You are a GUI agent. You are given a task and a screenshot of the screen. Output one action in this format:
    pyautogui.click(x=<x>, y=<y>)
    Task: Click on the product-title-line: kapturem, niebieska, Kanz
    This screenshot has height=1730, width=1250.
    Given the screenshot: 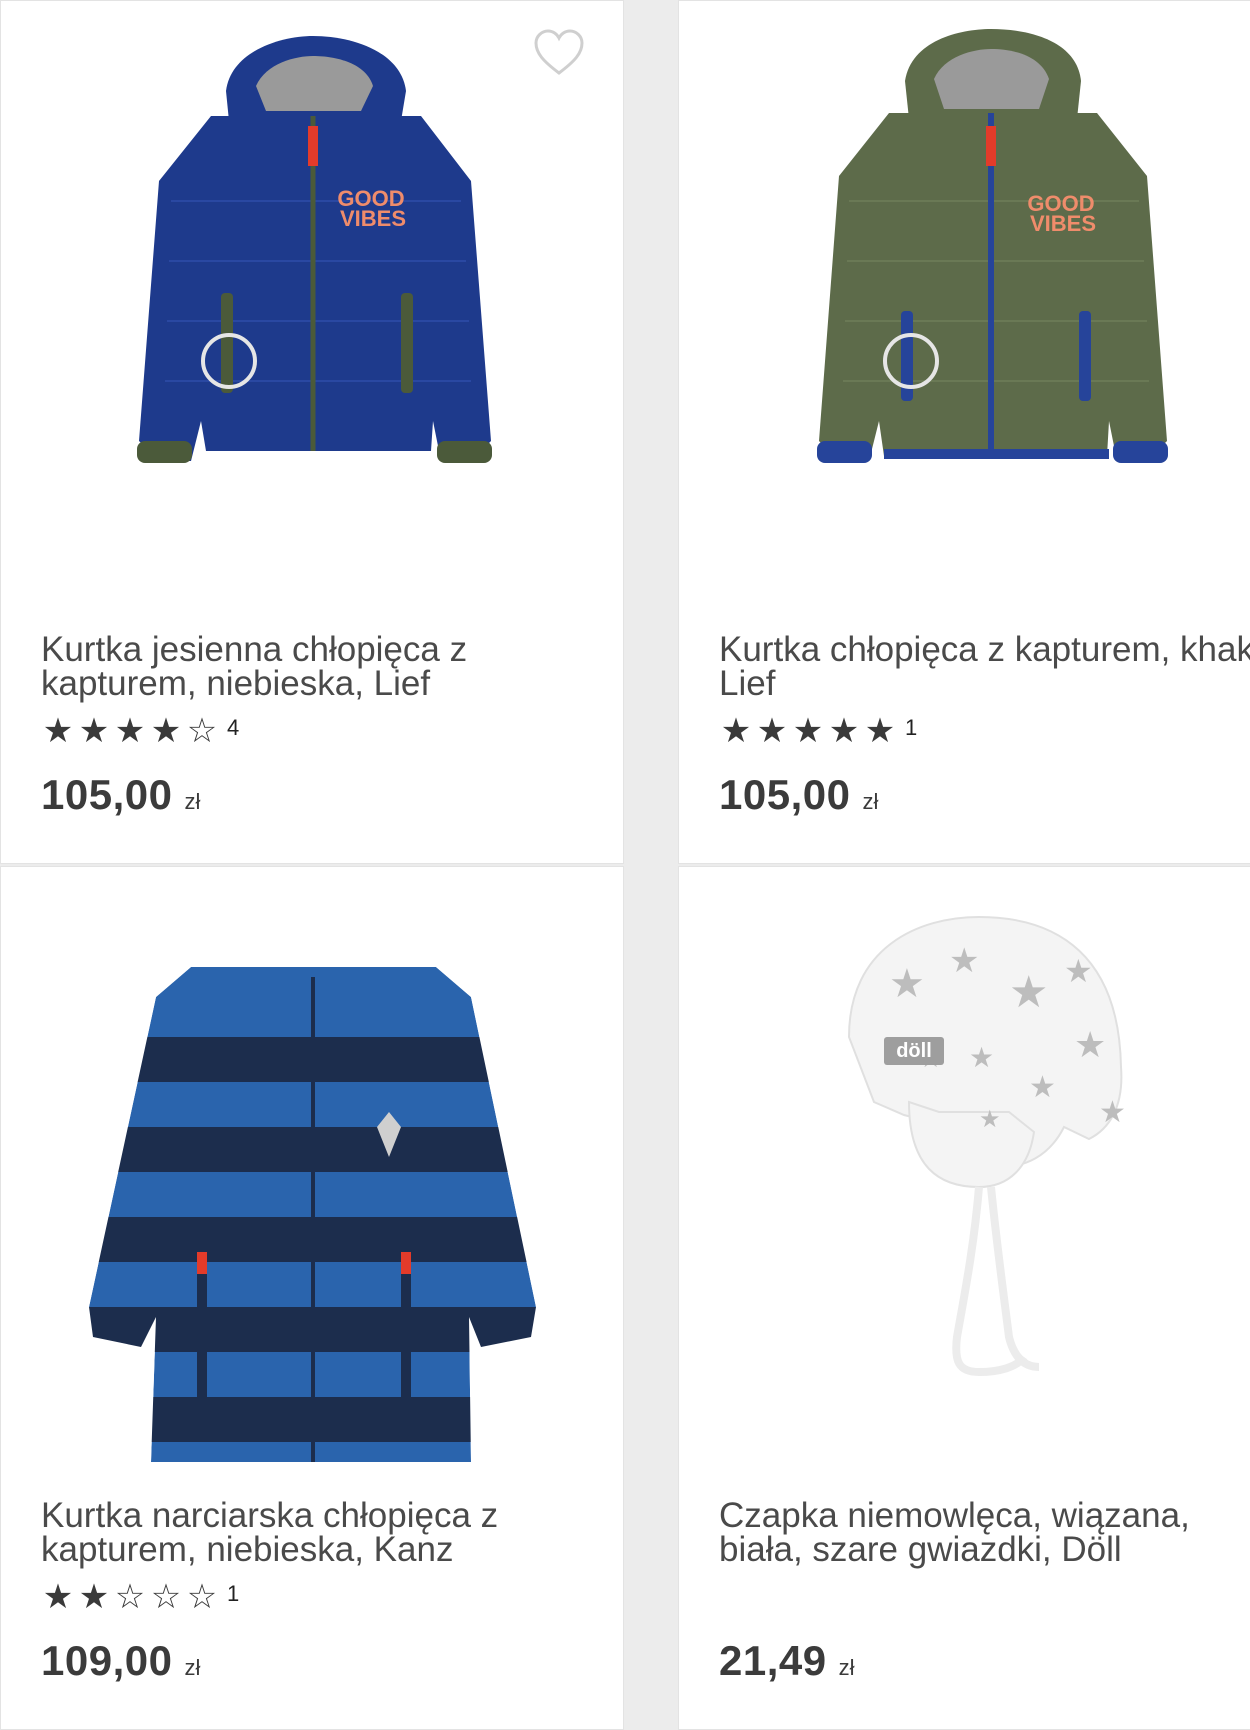 What is the action you would take?
    pyautogui.click(x=247, y=1549)
    